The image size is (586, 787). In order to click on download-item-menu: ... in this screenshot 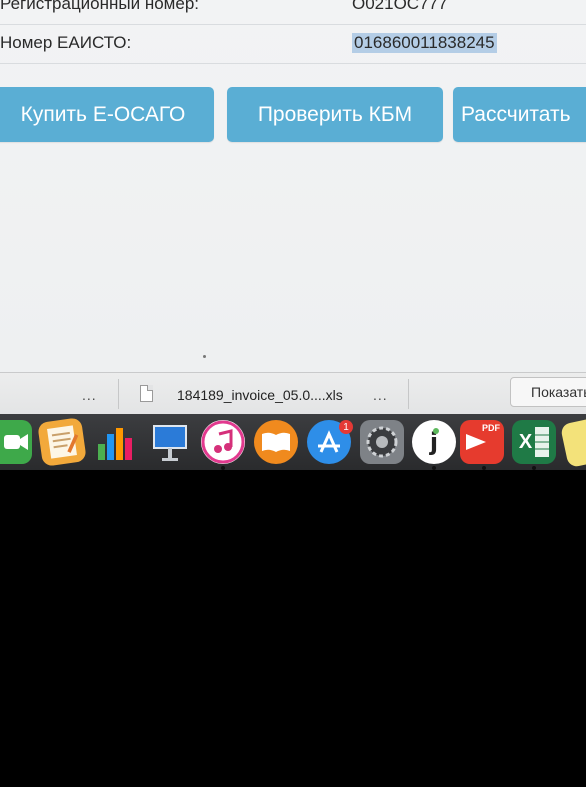, I will do `click(380, 395)`.